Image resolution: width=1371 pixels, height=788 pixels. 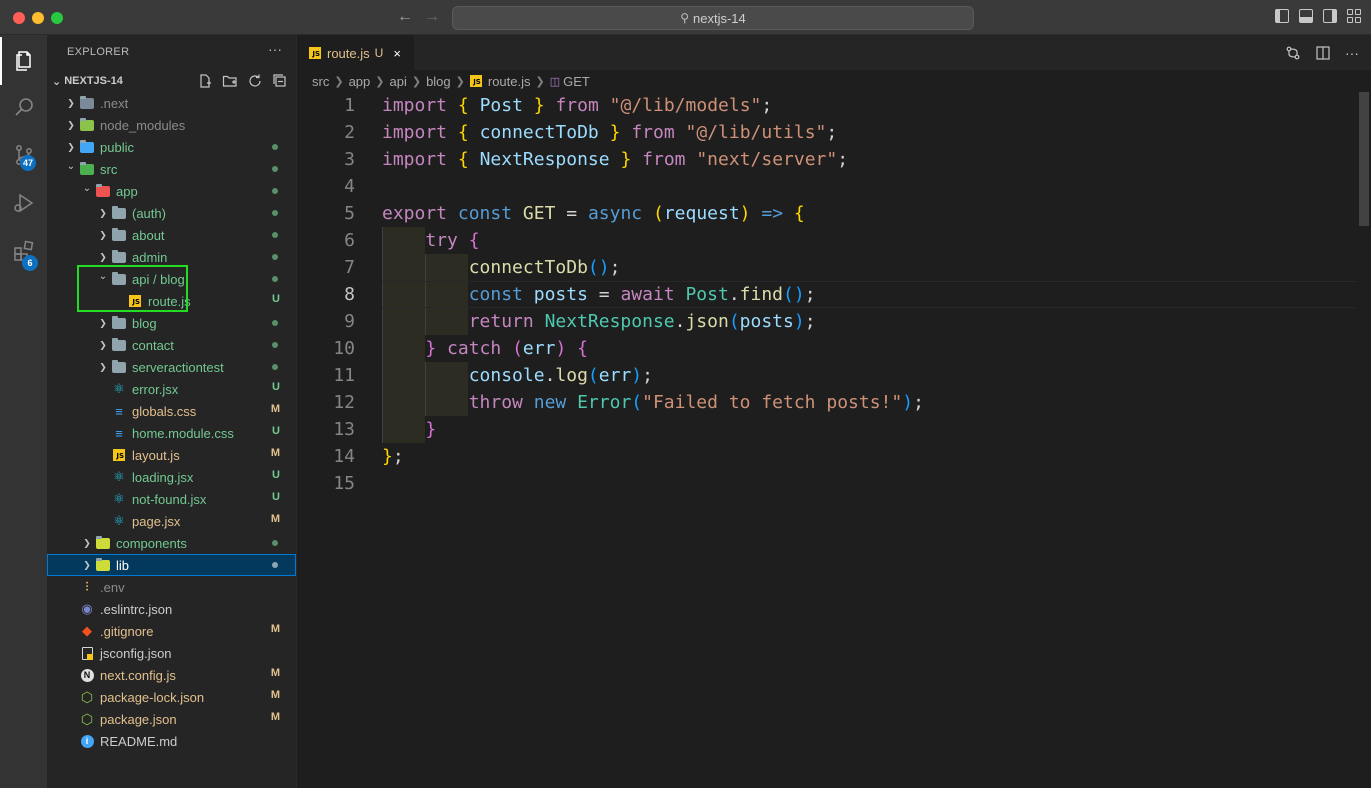 What do you see at coordinates (171, 191) in the screenshot?
I see `tree-item-app: ⌄ app` at bounding box center [171, 191].